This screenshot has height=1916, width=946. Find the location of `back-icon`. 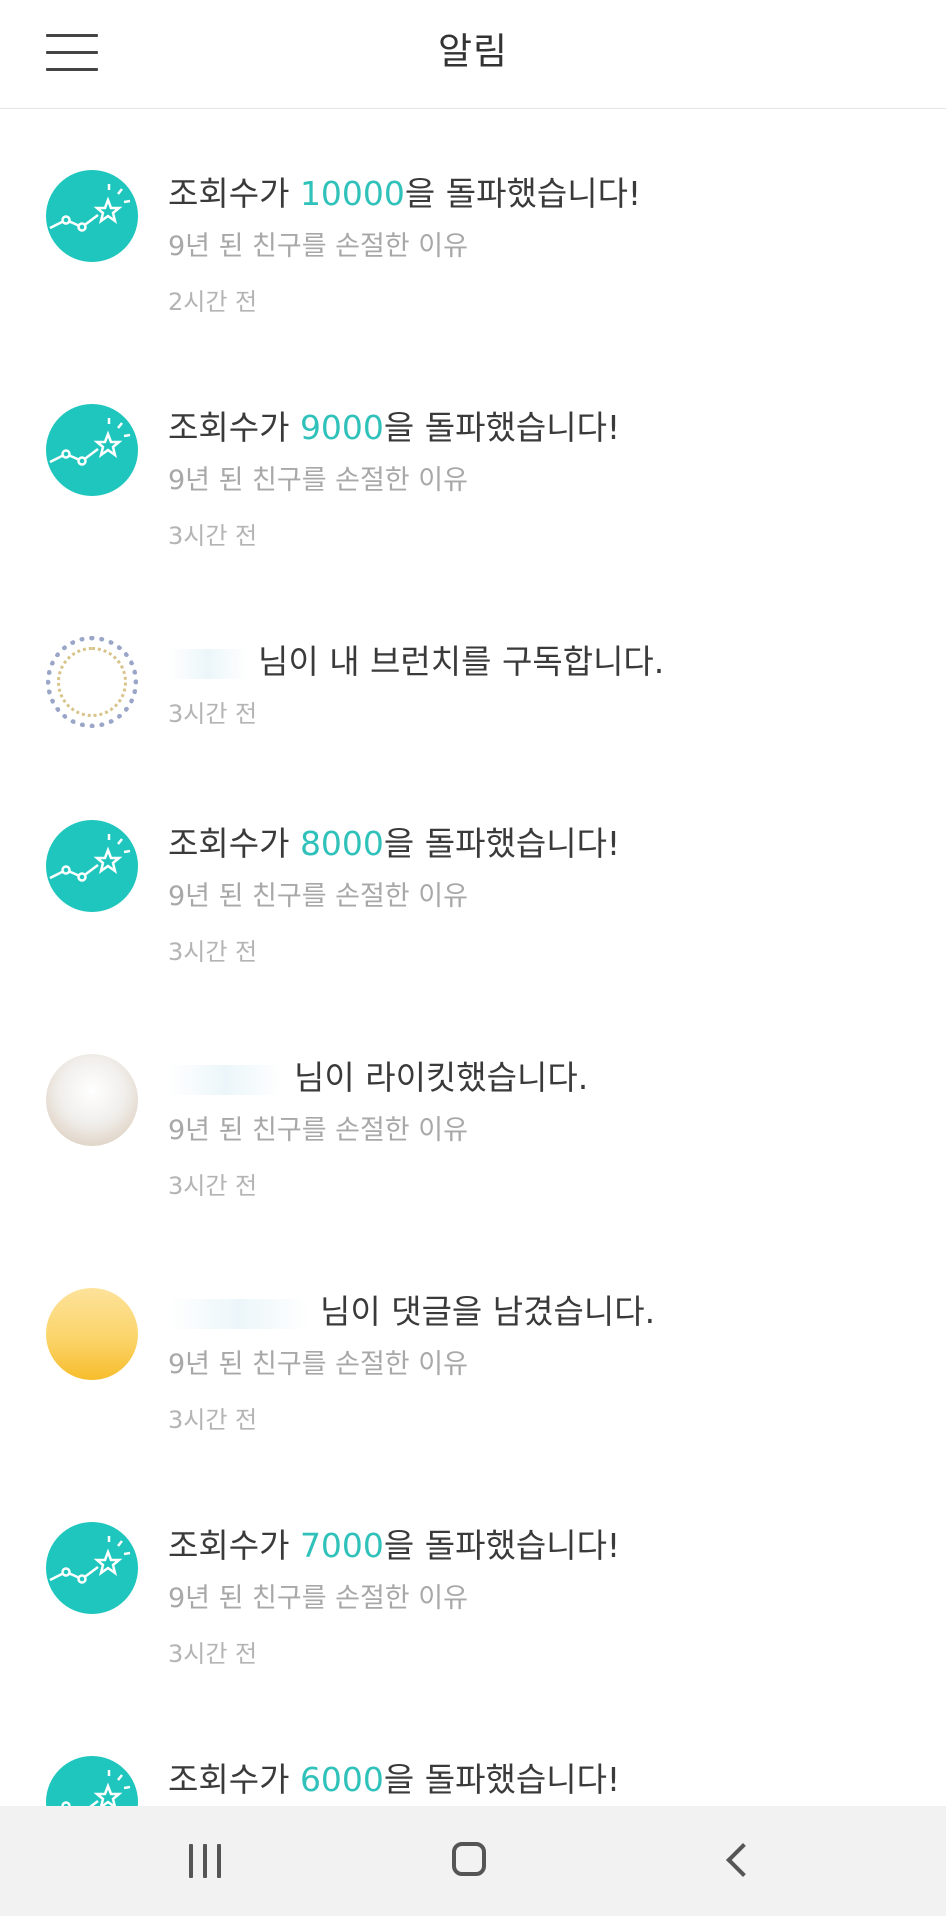

back-icon is located at coordinates (743, 1861).